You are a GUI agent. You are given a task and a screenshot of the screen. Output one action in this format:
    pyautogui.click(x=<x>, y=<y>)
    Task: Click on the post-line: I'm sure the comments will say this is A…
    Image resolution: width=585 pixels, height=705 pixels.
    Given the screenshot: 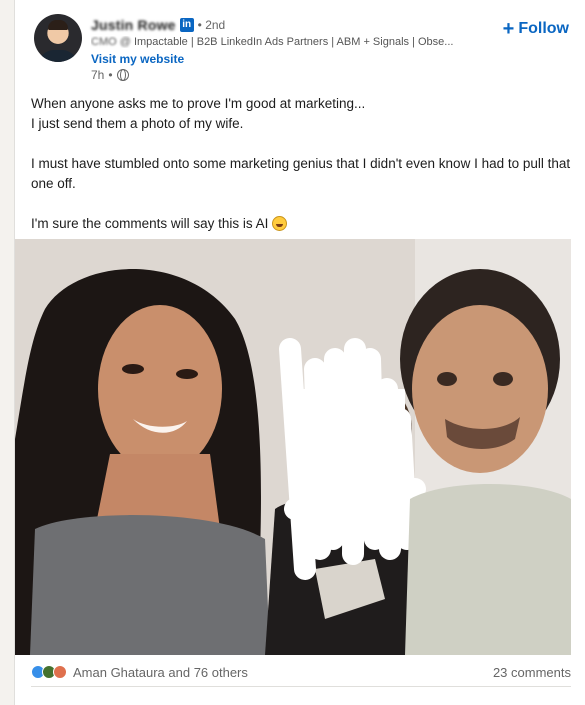 What is the action you would take?
    pyautogui.click(x=150, y=223)
    